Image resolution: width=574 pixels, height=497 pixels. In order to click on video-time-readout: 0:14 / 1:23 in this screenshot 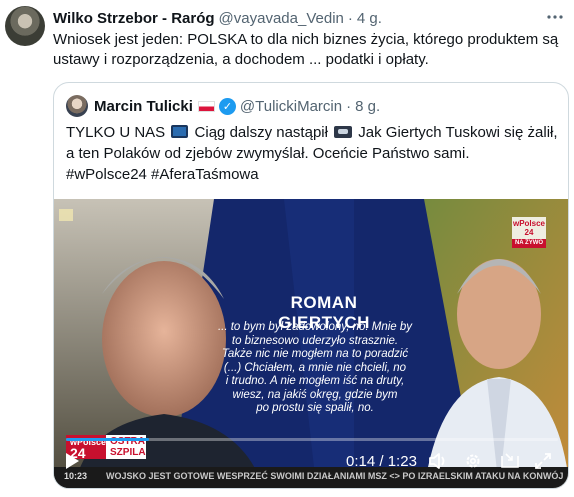, I will do `click(381, 461)`.